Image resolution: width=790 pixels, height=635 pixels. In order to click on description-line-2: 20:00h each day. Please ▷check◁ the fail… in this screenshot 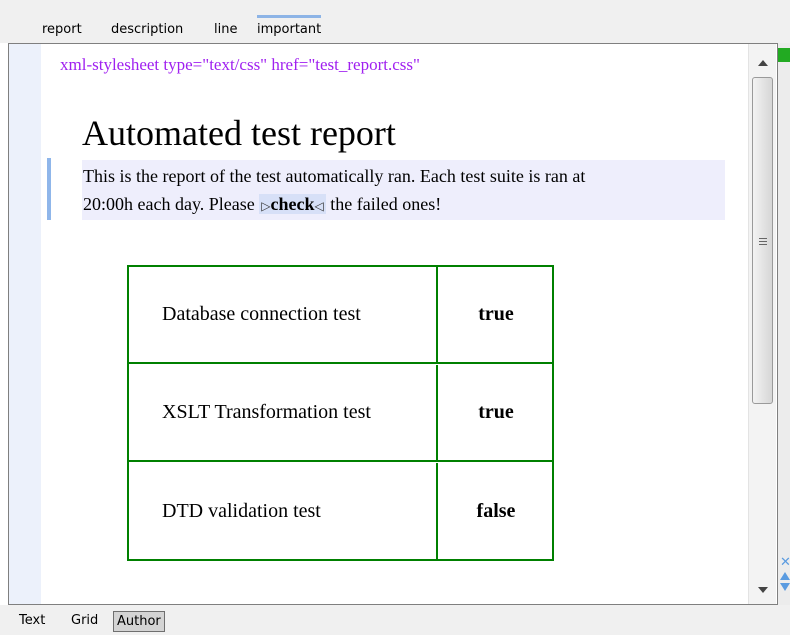, I will do `click(404, 205)`.